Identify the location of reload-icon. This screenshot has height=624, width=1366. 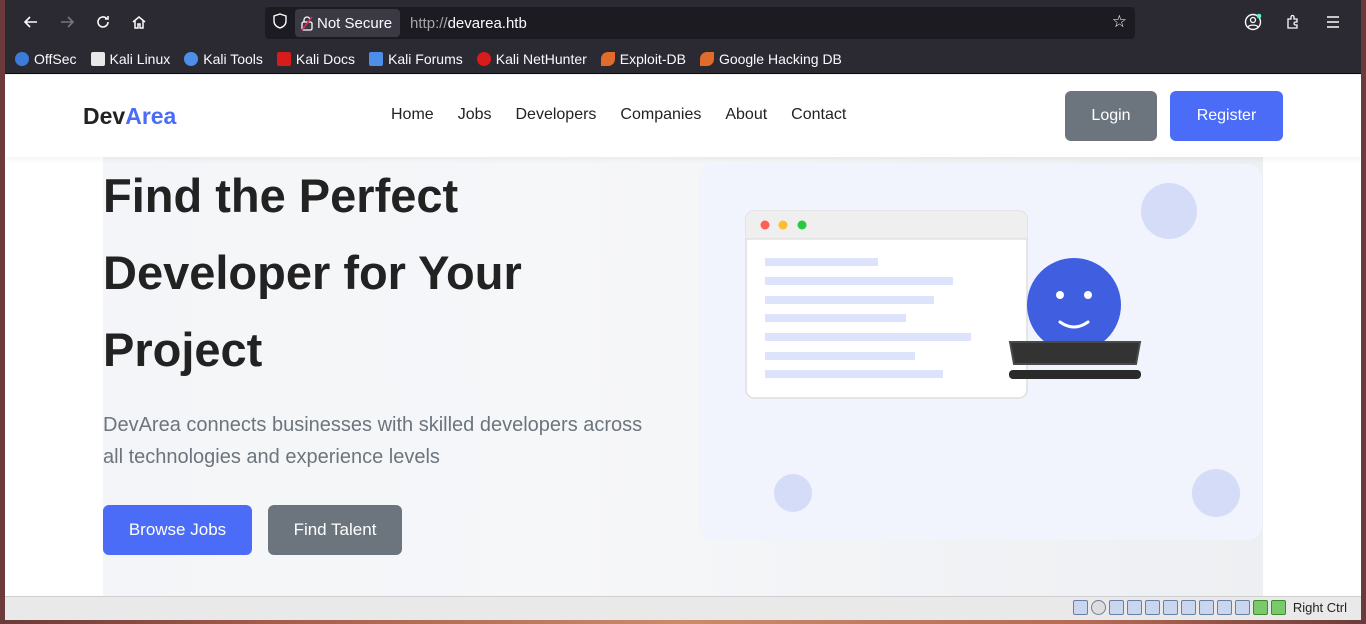
(103, 22).